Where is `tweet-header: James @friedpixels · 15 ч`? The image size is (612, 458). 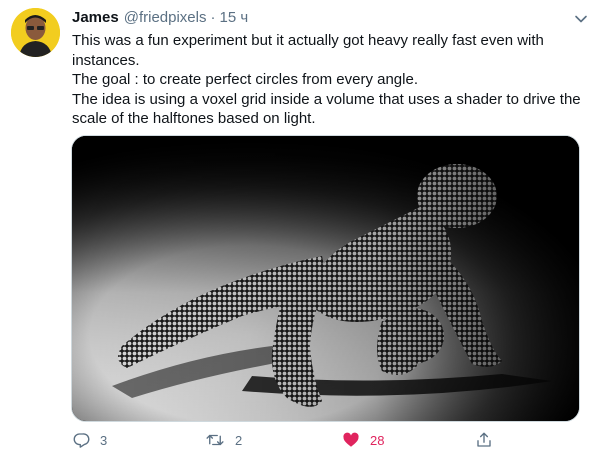
tweet-header: James @friedpixels · 15 ч is located at coordinates (160, 19).